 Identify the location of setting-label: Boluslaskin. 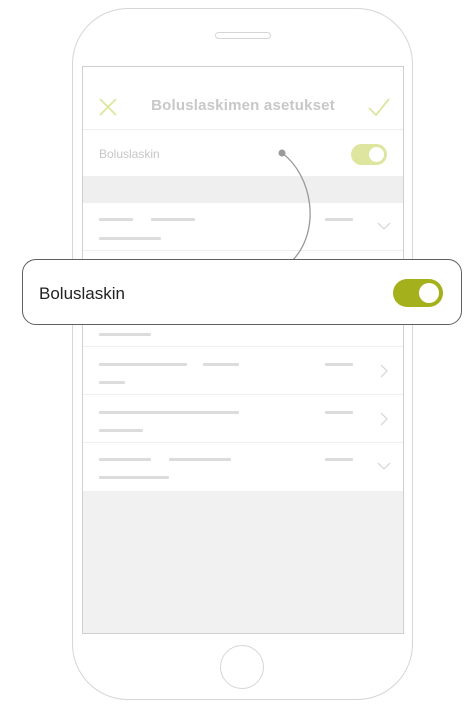
(129, 154).